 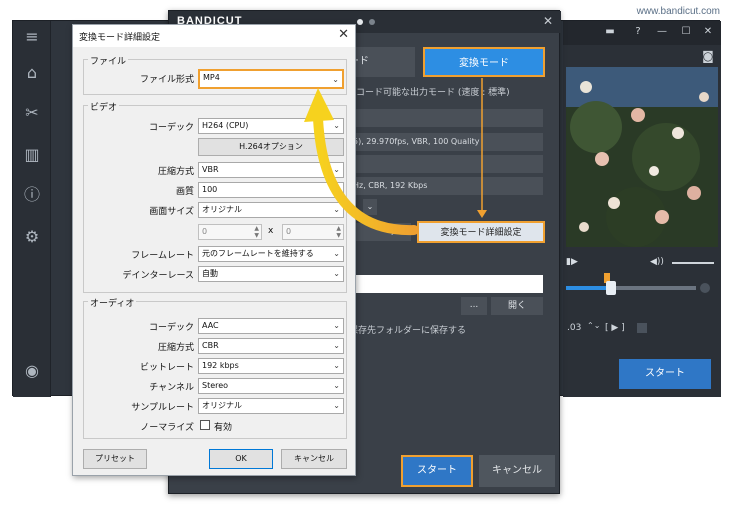 What do you see at coordinates (32, 73) in the screenshot?
I see `home-icon: ⌂` at bounding box center [32, 73].